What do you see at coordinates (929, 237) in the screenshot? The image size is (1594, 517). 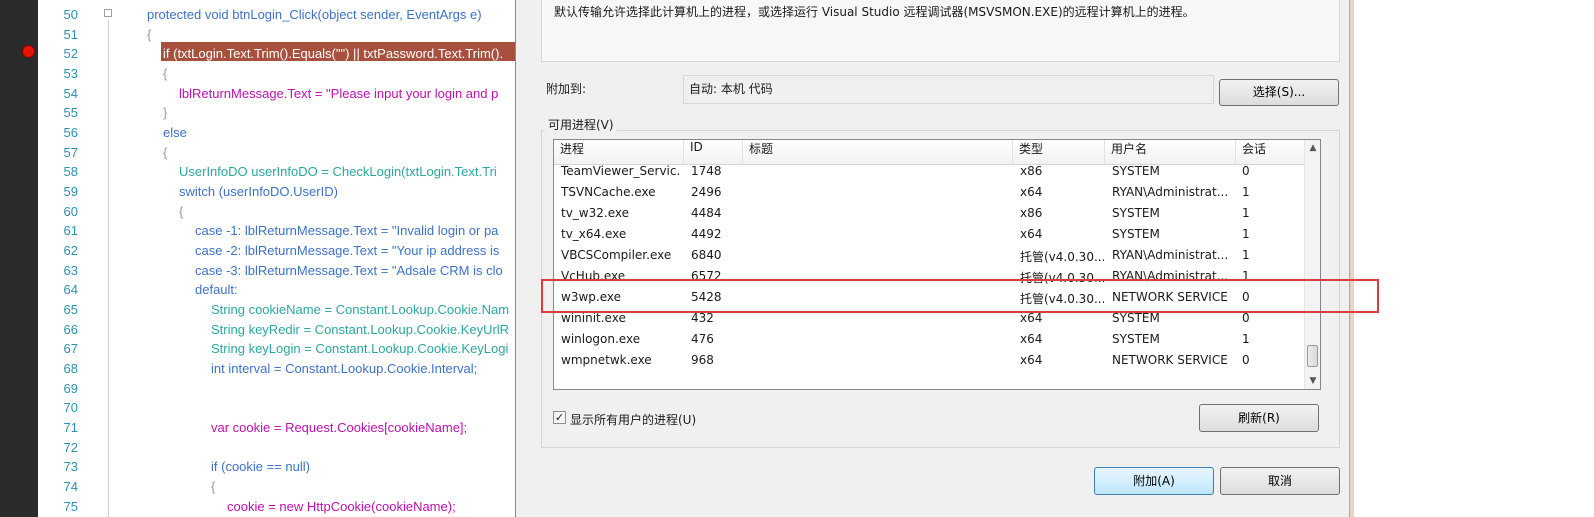 I see `process-row: tv_x64.exe 4492 x64 SYSTEM 1` at bounding box center [929, 237].